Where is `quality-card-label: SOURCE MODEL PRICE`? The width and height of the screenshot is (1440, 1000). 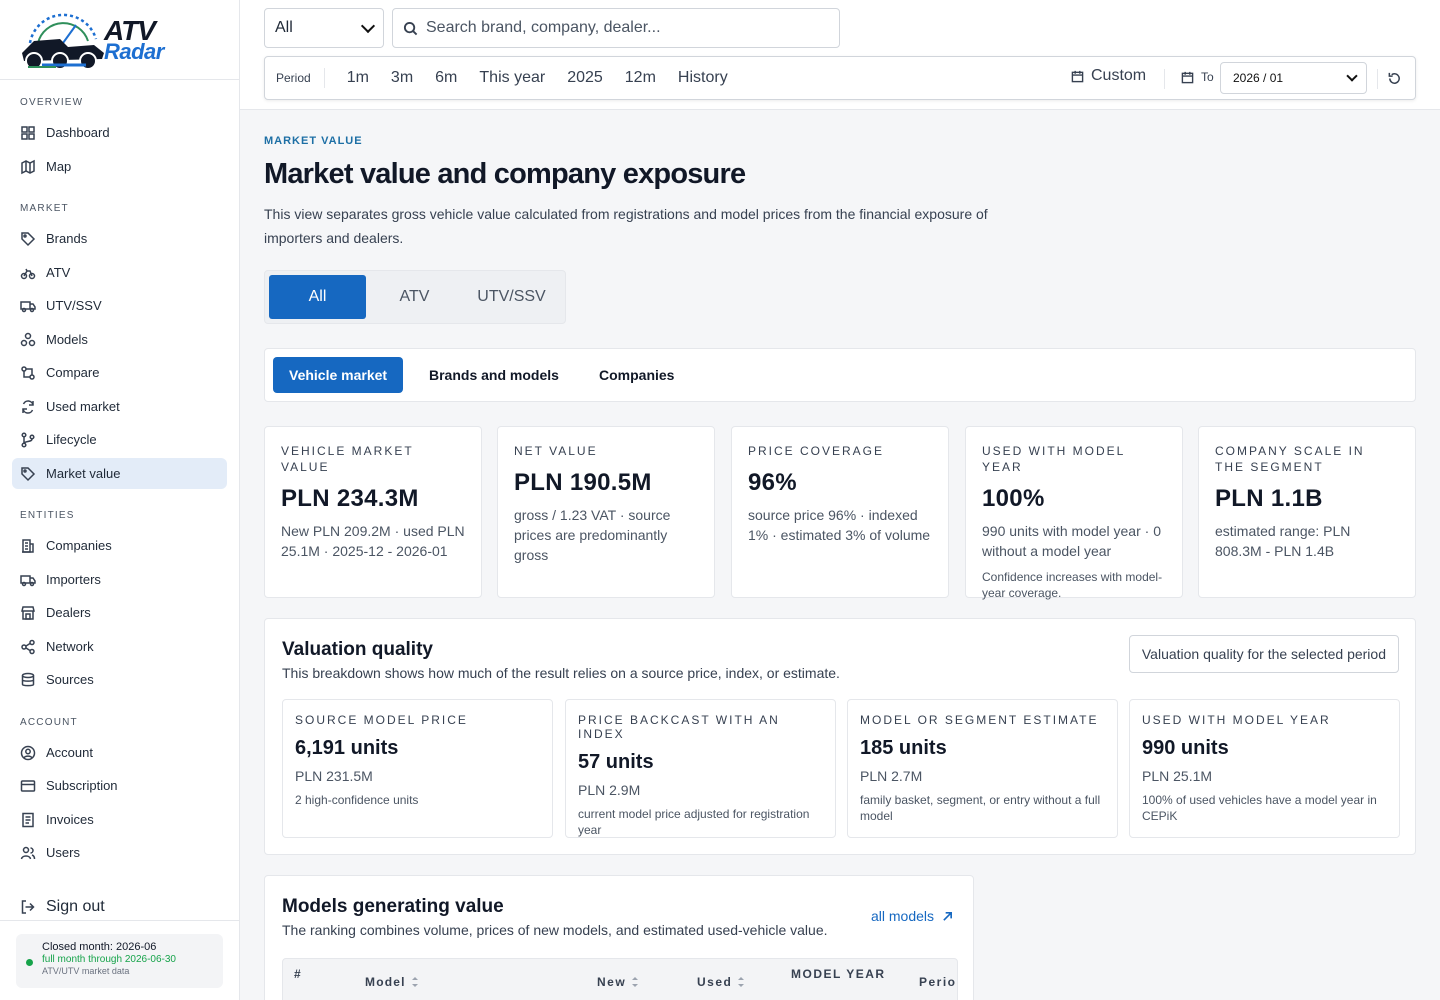
quality-card-label: SOURCE MODEL PRICE is located at coordinates (381, 720).